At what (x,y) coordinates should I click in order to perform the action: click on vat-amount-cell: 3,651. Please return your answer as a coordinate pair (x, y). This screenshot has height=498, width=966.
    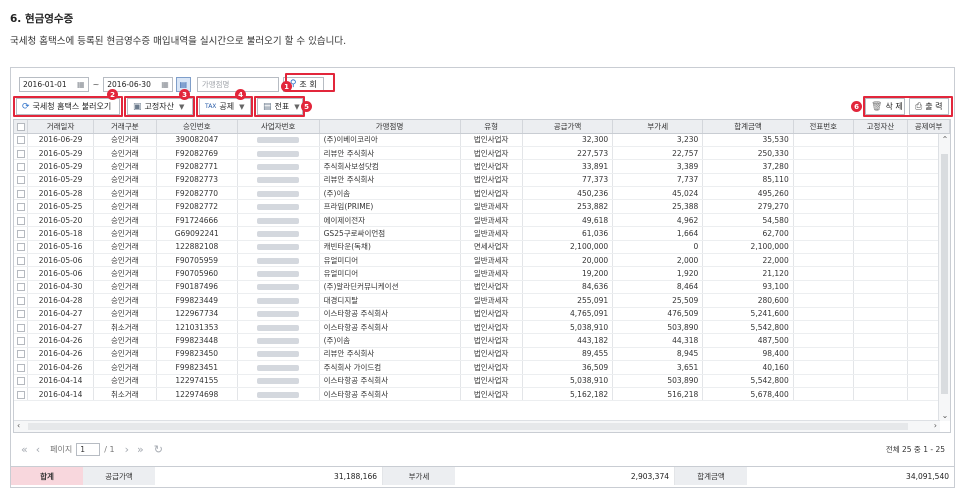
    Looking at the image, I should click on (658, 367).